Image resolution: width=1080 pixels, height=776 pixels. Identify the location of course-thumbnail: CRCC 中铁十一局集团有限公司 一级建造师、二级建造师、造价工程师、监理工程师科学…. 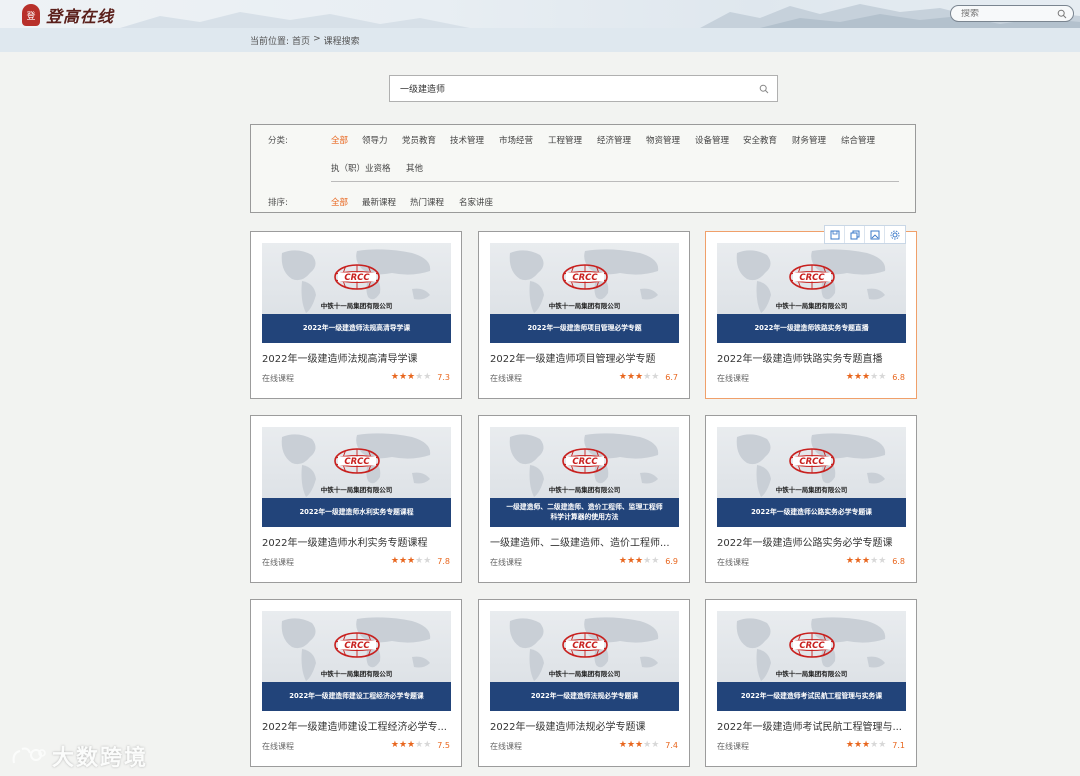
(584, 477).